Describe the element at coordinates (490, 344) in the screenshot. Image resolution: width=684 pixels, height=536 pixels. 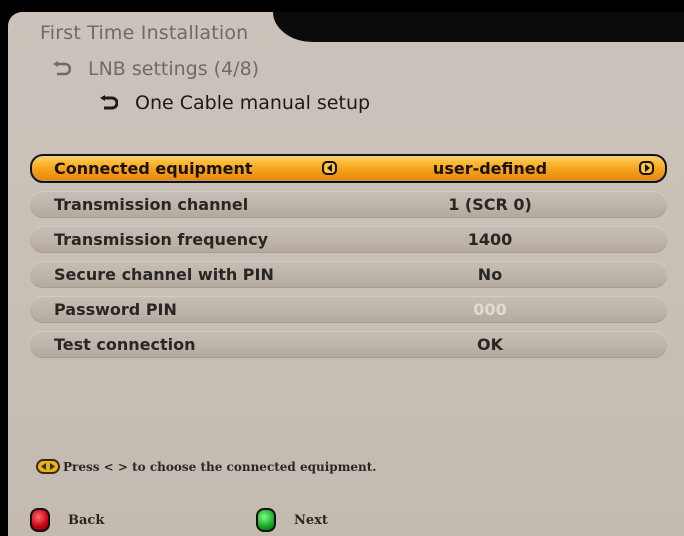
I see `menu-row-value: OK` at that location.